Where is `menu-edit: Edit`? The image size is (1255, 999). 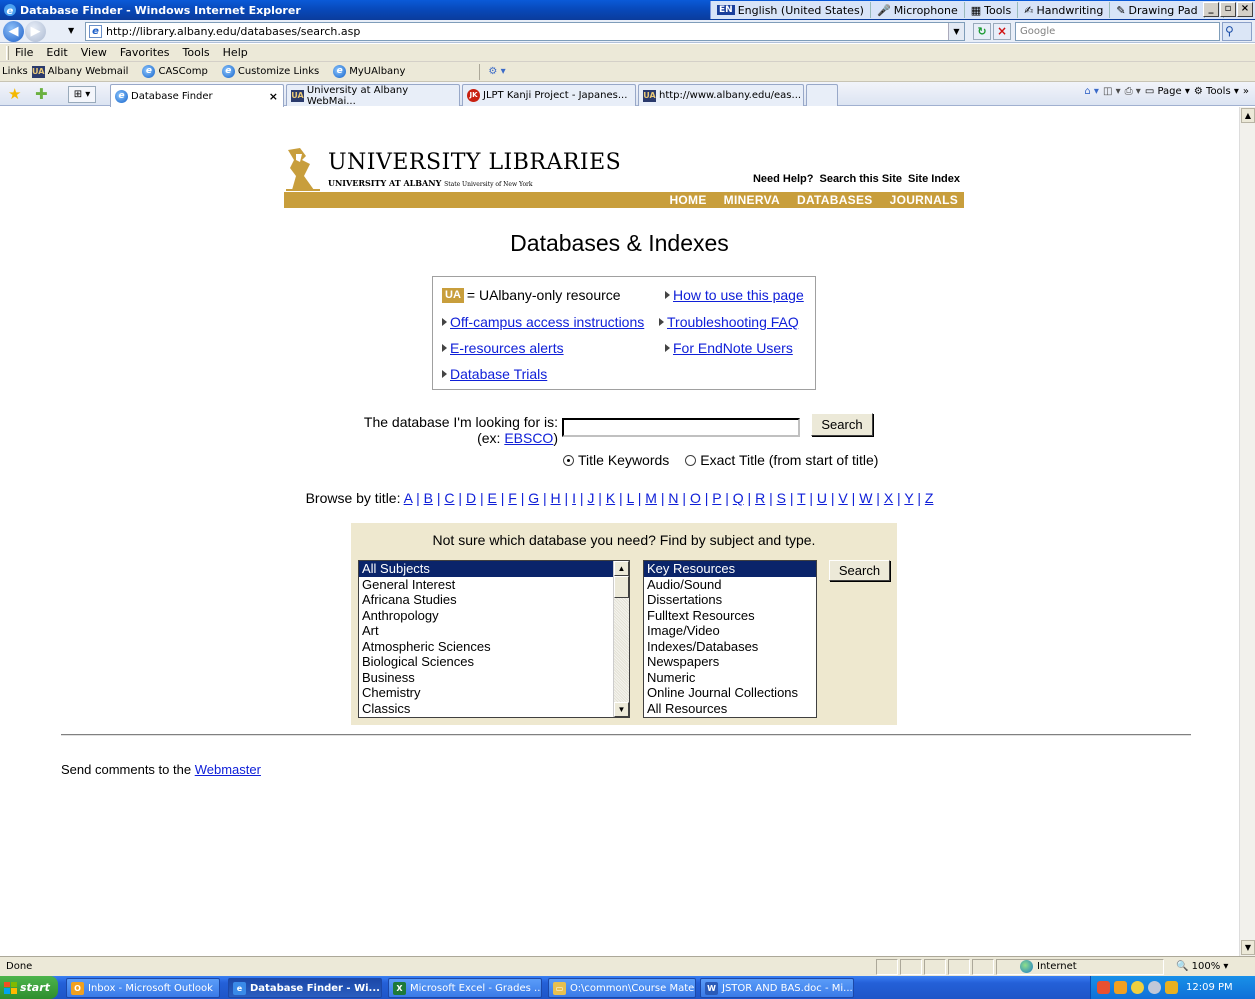 menu-edit: Edit is located at coordinates (56, 52).